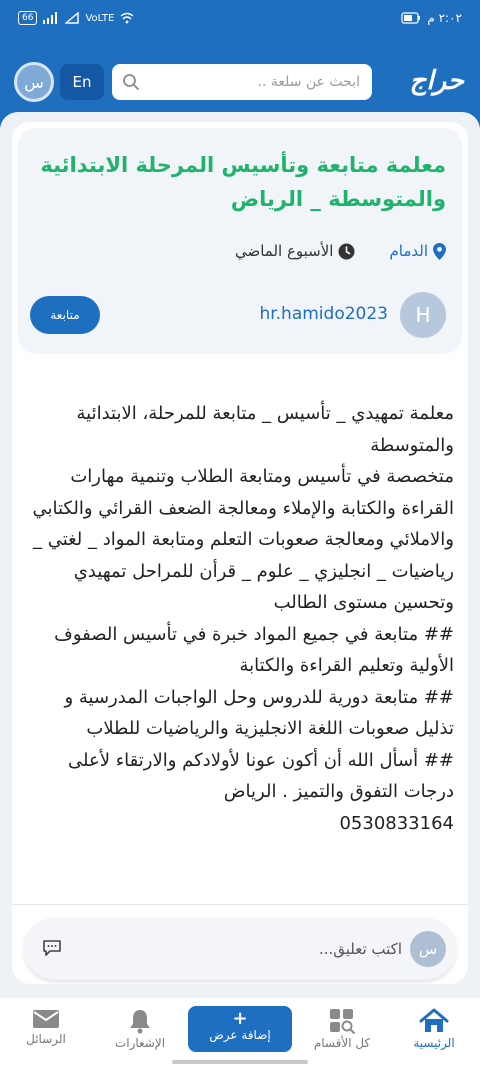  What do you see at coordinates (82, 82) in the screenshot?
I see `language-toggle-button: En` at bounding box center [82, 82].